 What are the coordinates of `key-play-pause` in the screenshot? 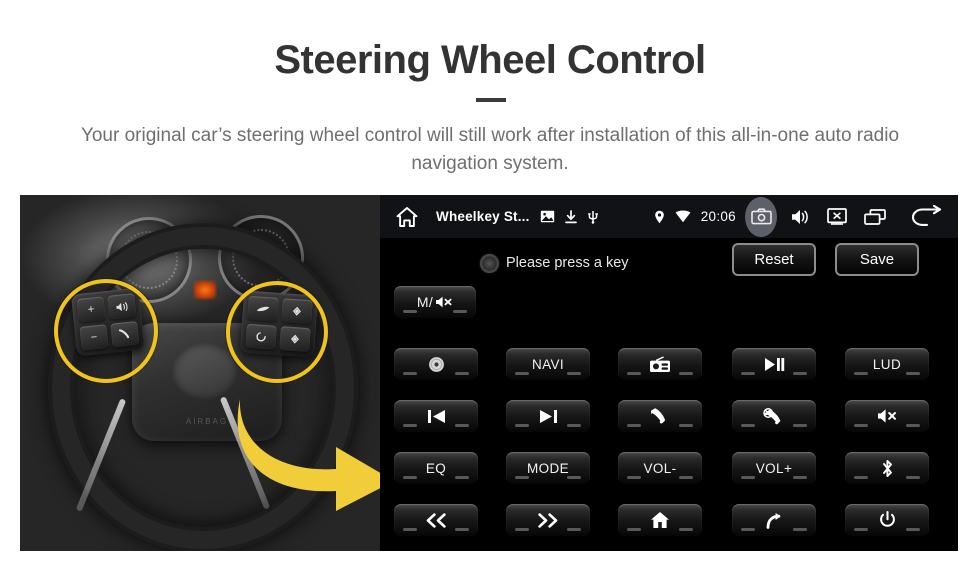 It's located at (774, 364).